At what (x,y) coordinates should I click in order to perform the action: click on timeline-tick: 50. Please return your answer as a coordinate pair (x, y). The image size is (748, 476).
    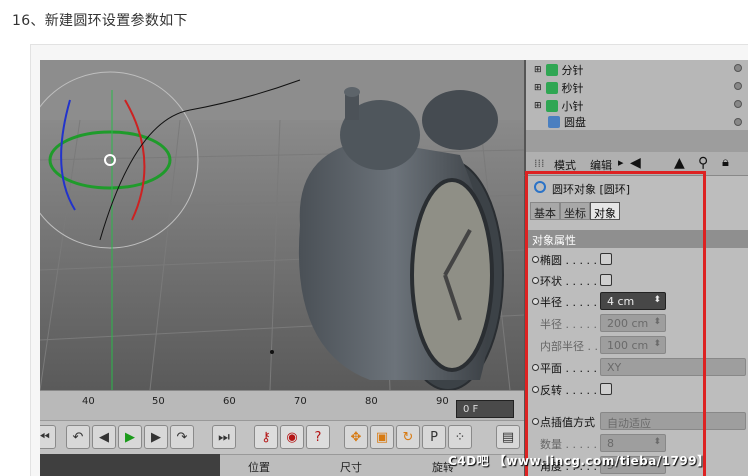
    Looking at the image, I should click on (158, 401).